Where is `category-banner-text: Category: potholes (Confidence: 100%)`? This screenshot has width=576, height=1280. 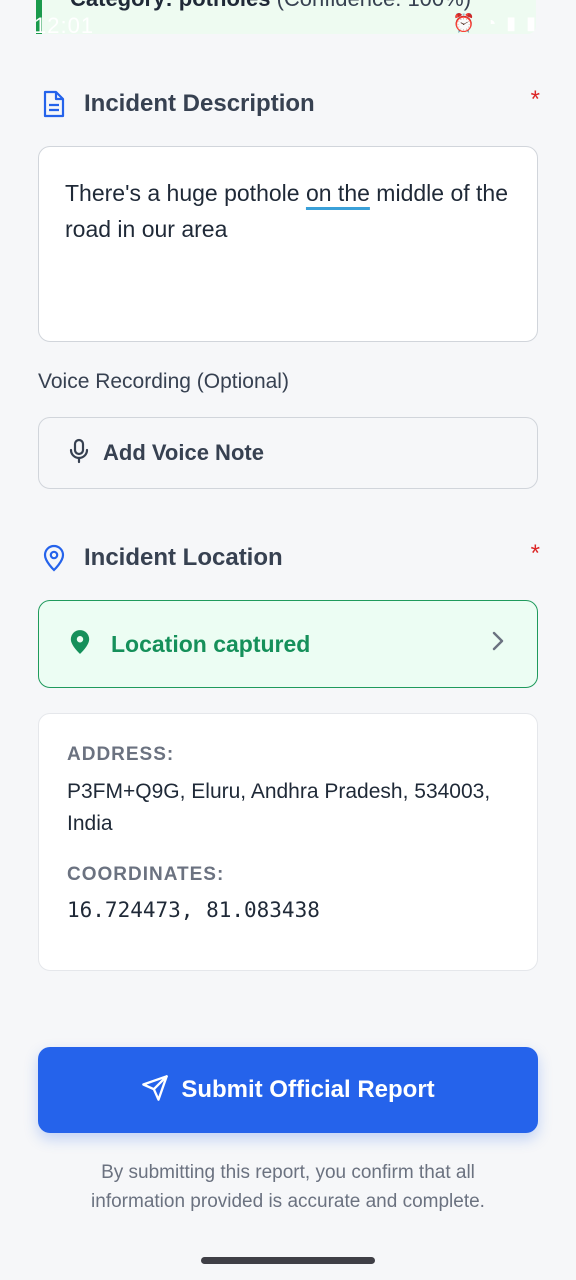
category-banner-text: Category: potholes (Confidence: 100%) is located at coordinates (270, 6).